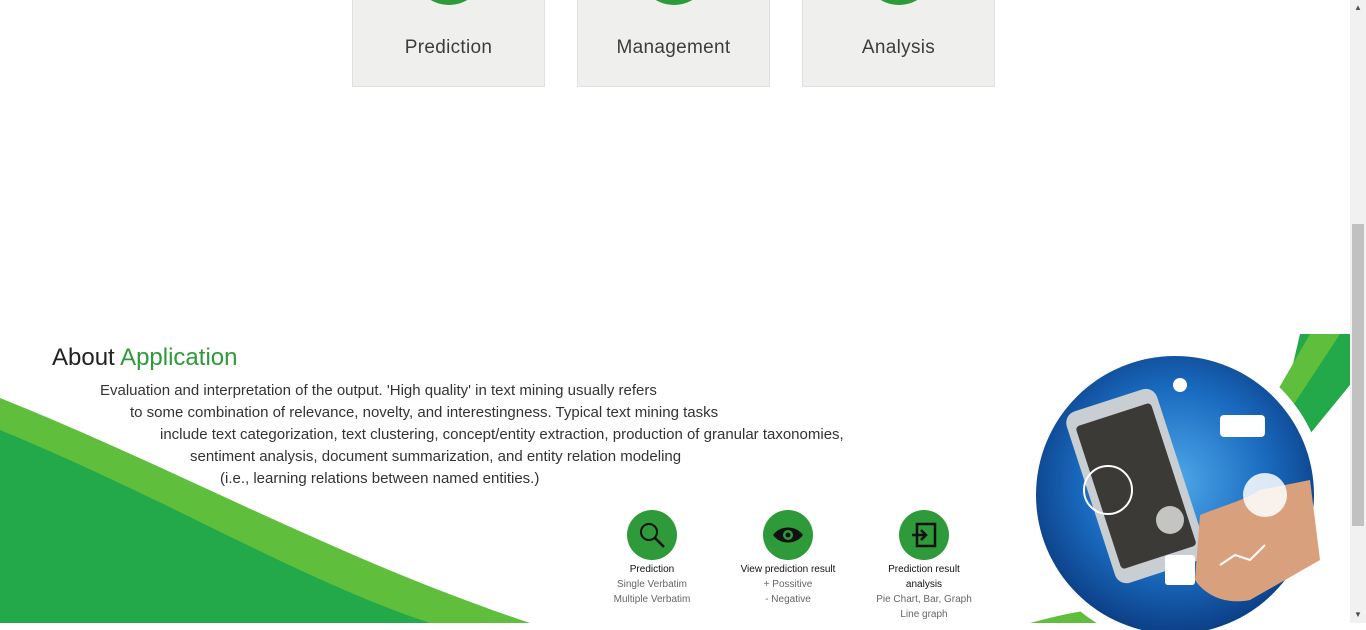 This screenshot has height=630, width=1366. What do you see at coordinates (924, 569) in the screenshot?
I see `feature-title: Prediction result` at bounding box center [924, 569].